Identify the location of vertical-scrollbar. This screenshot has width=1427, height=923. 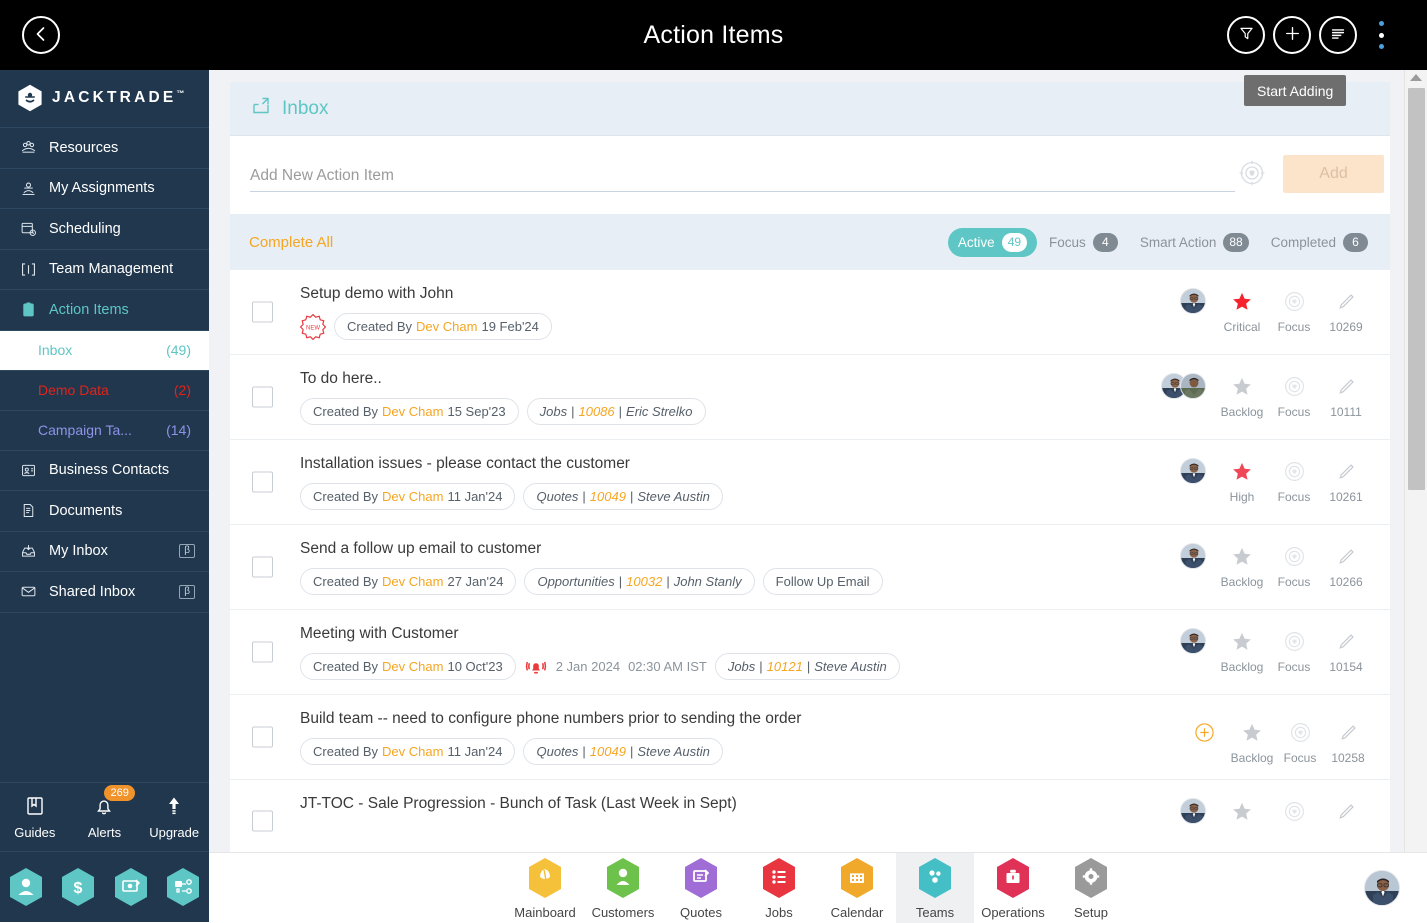
(1415, 461).